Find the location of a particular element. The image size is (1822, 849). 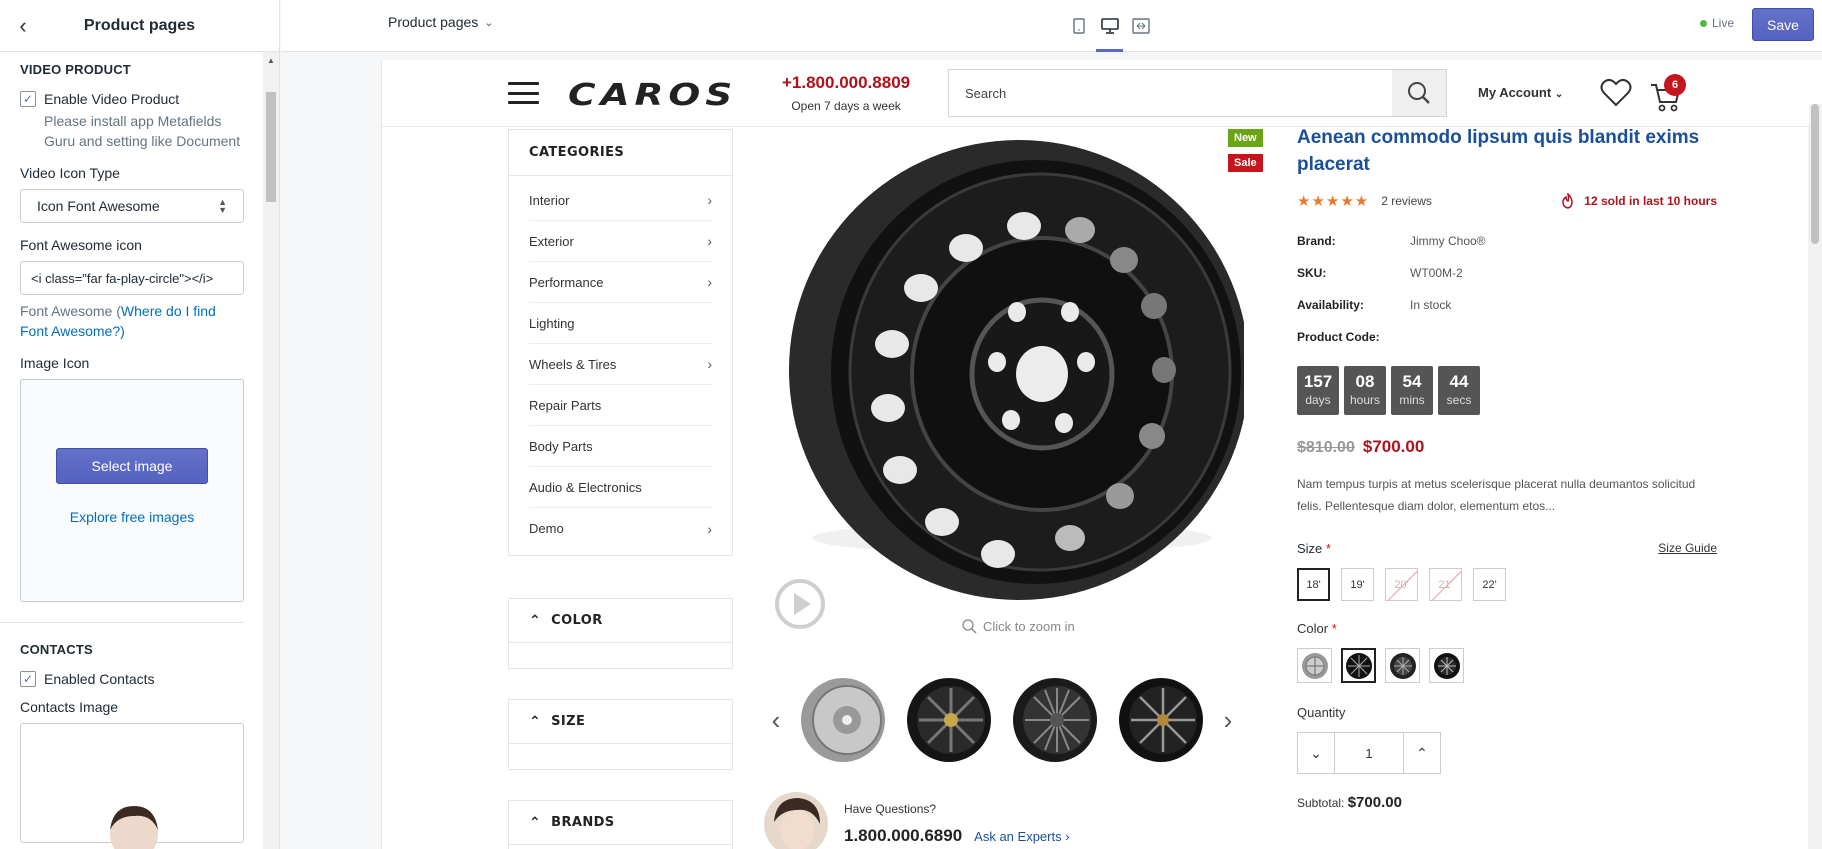

help-phone: 1.800.000.6890 is located at coordinates (903, 836).